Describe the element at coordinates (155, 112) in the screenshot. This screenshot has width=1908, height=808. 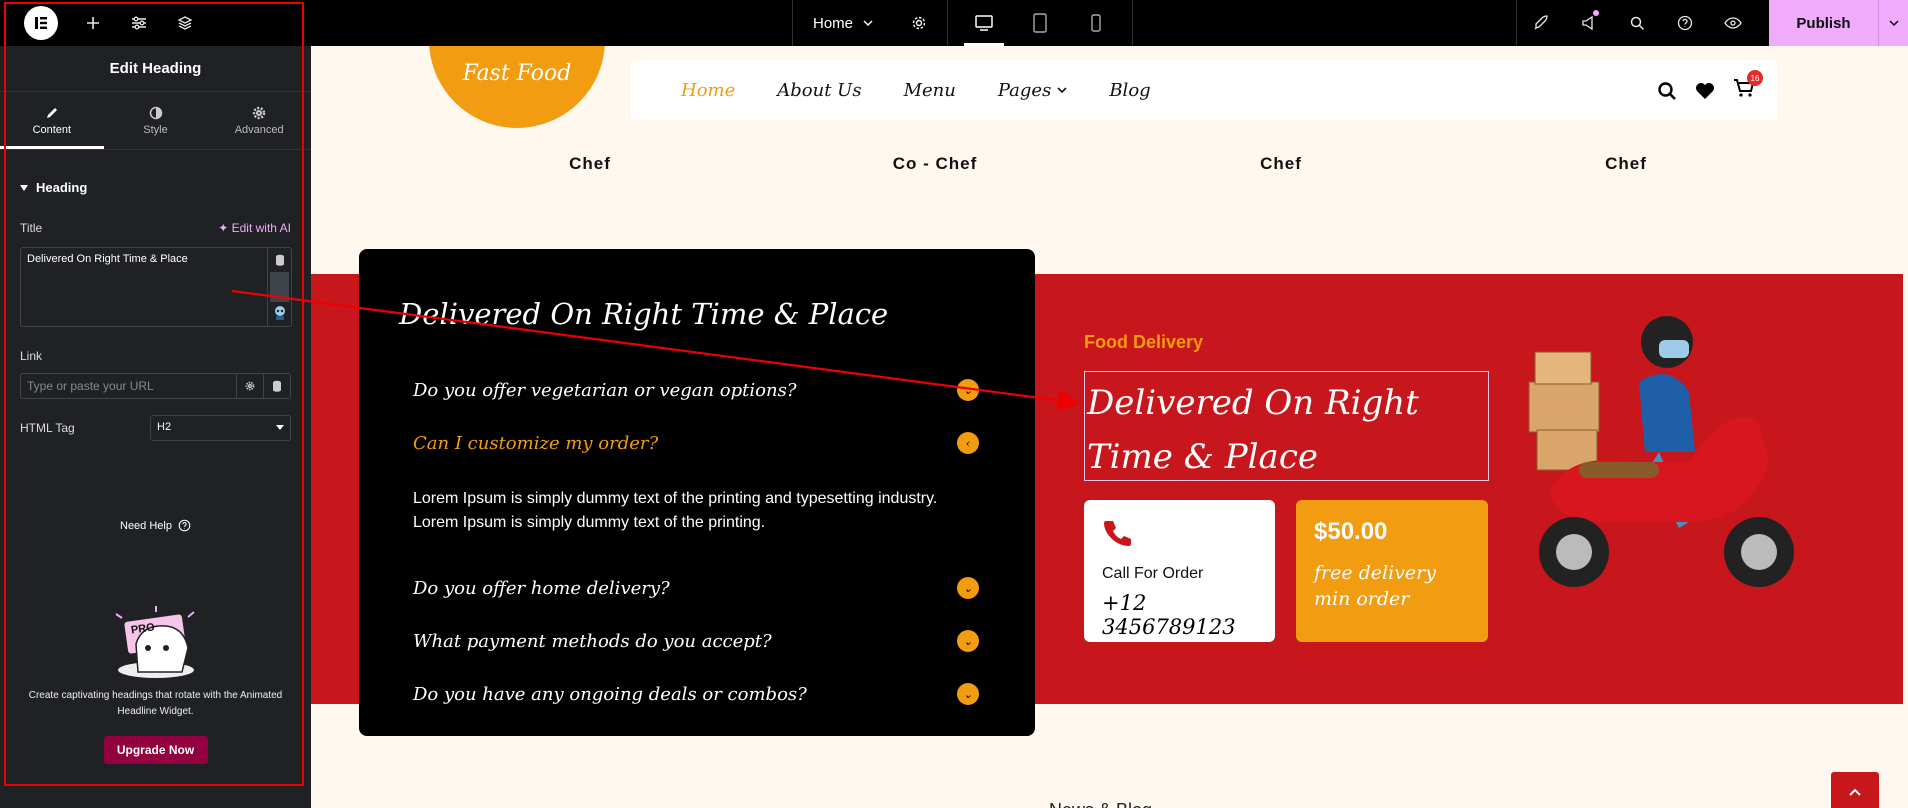
I see `contrast-icon` at that location.